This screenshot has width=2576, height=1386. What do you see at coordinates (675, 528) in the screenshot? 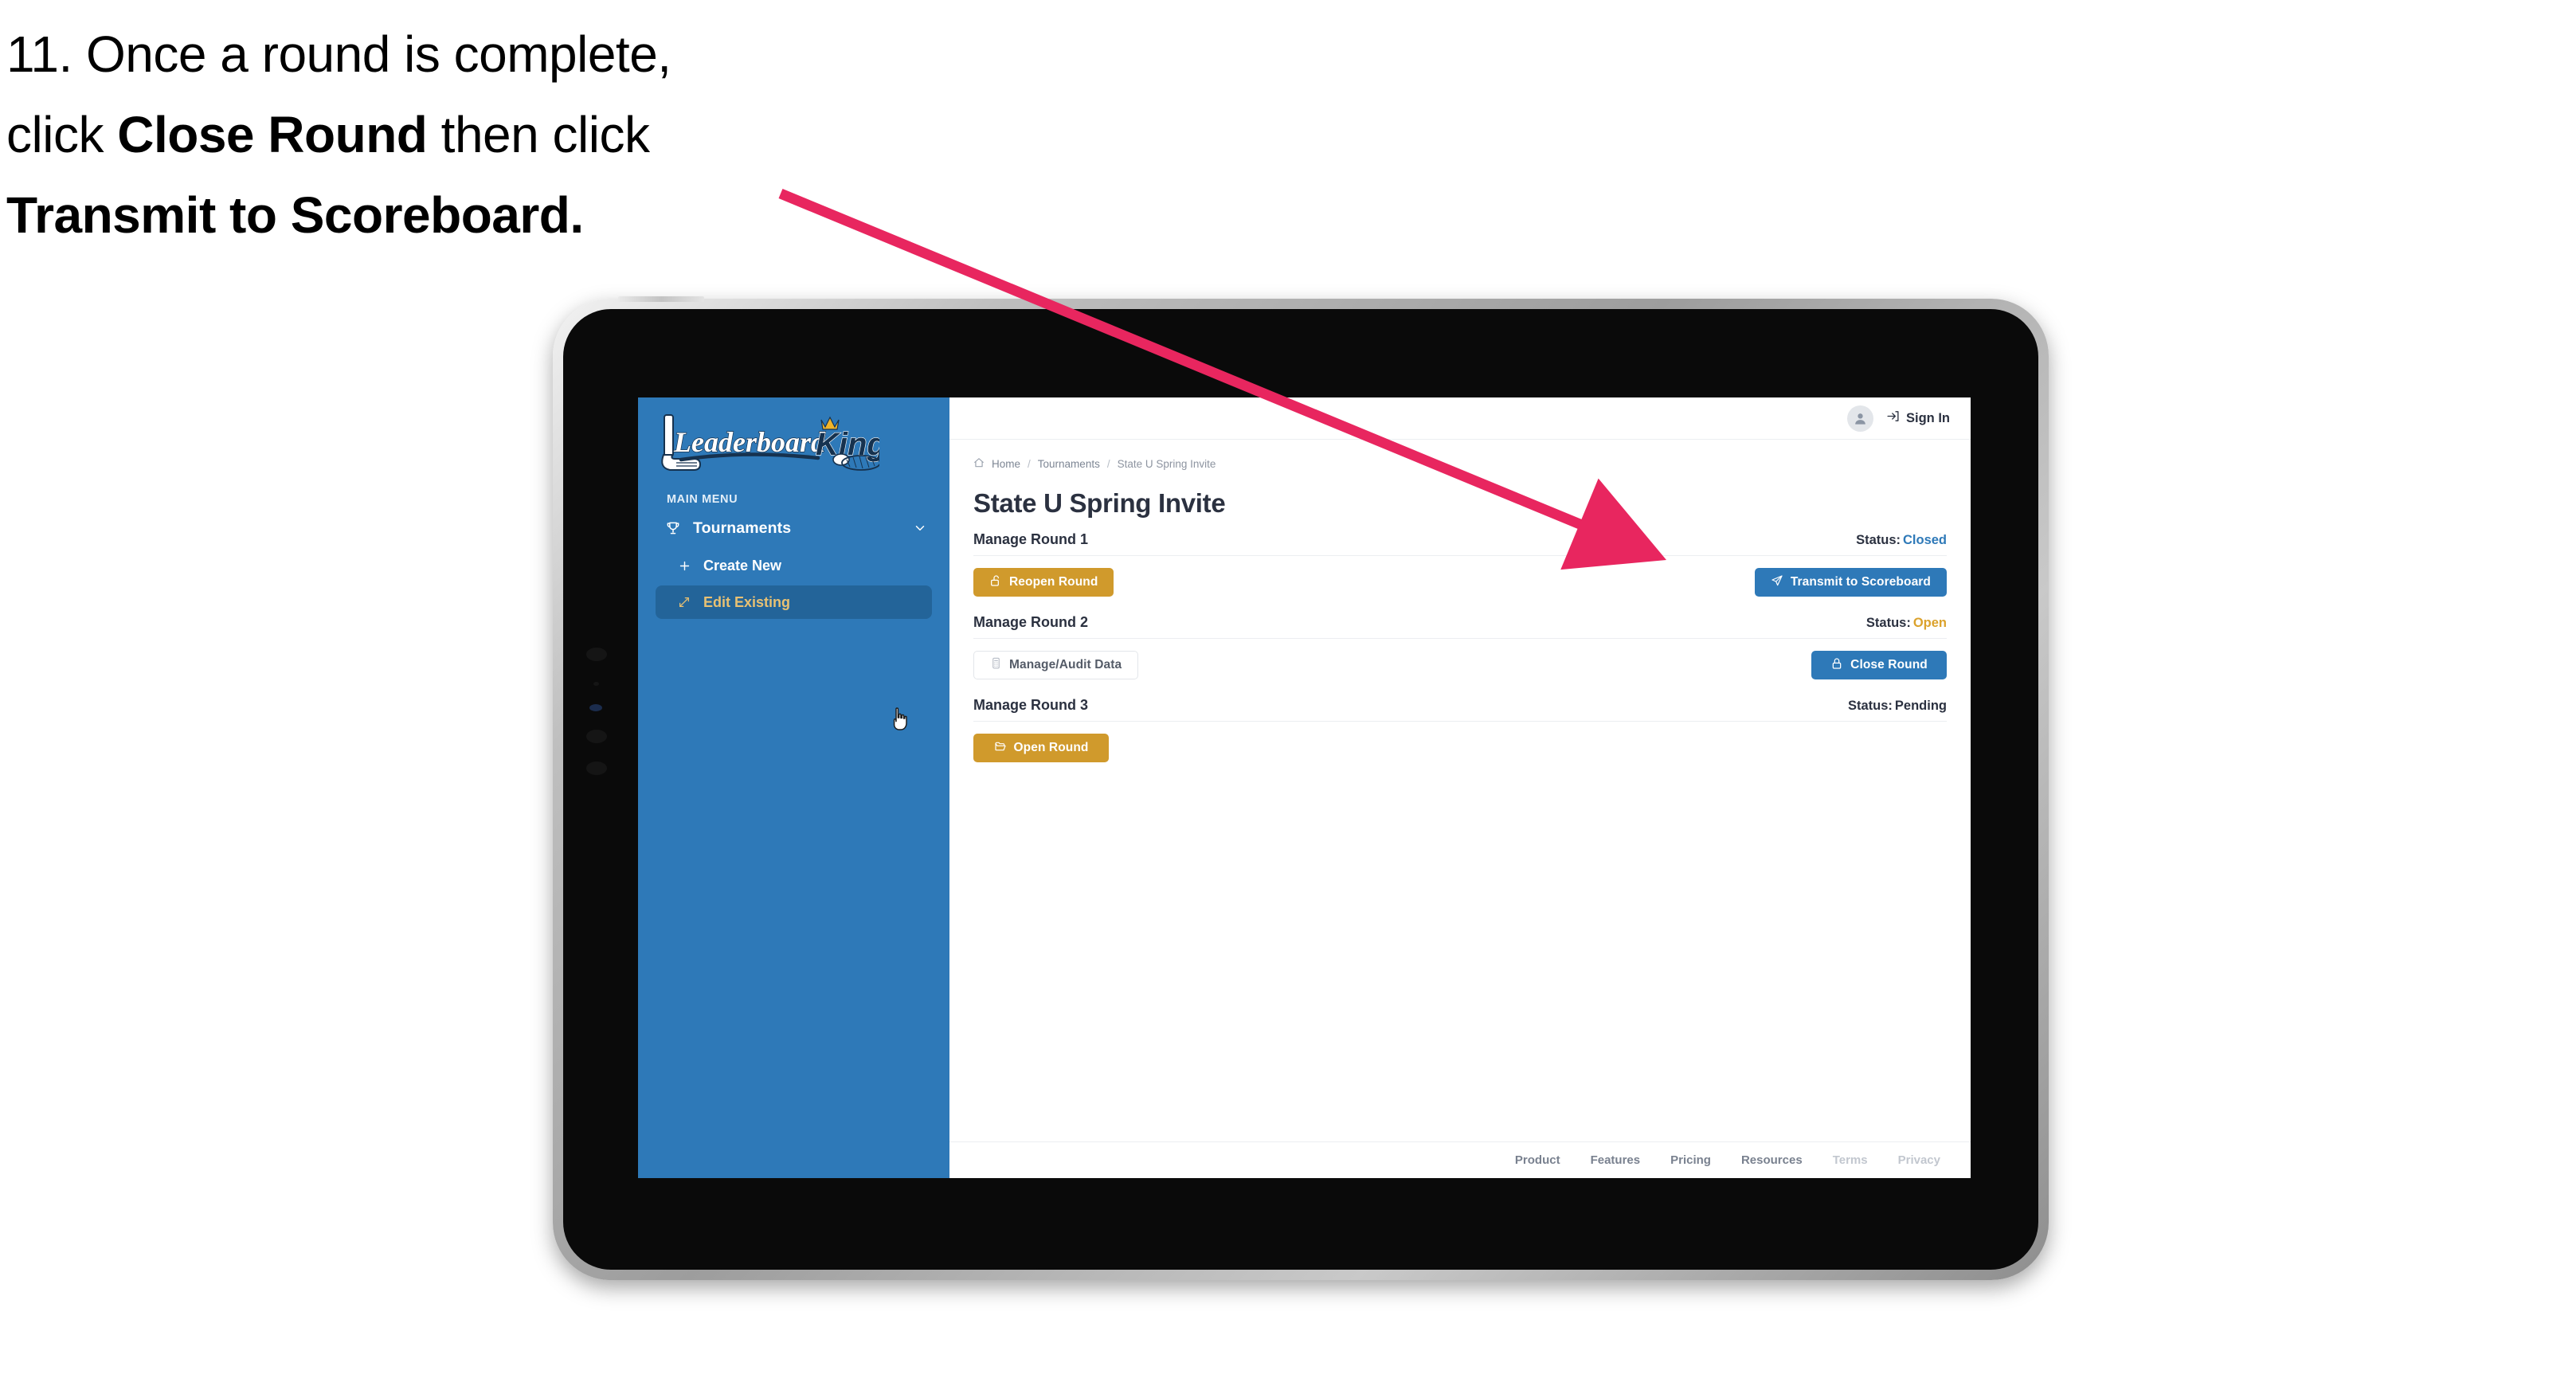
I see `trophy-icon` at bounding box center [675, 528].